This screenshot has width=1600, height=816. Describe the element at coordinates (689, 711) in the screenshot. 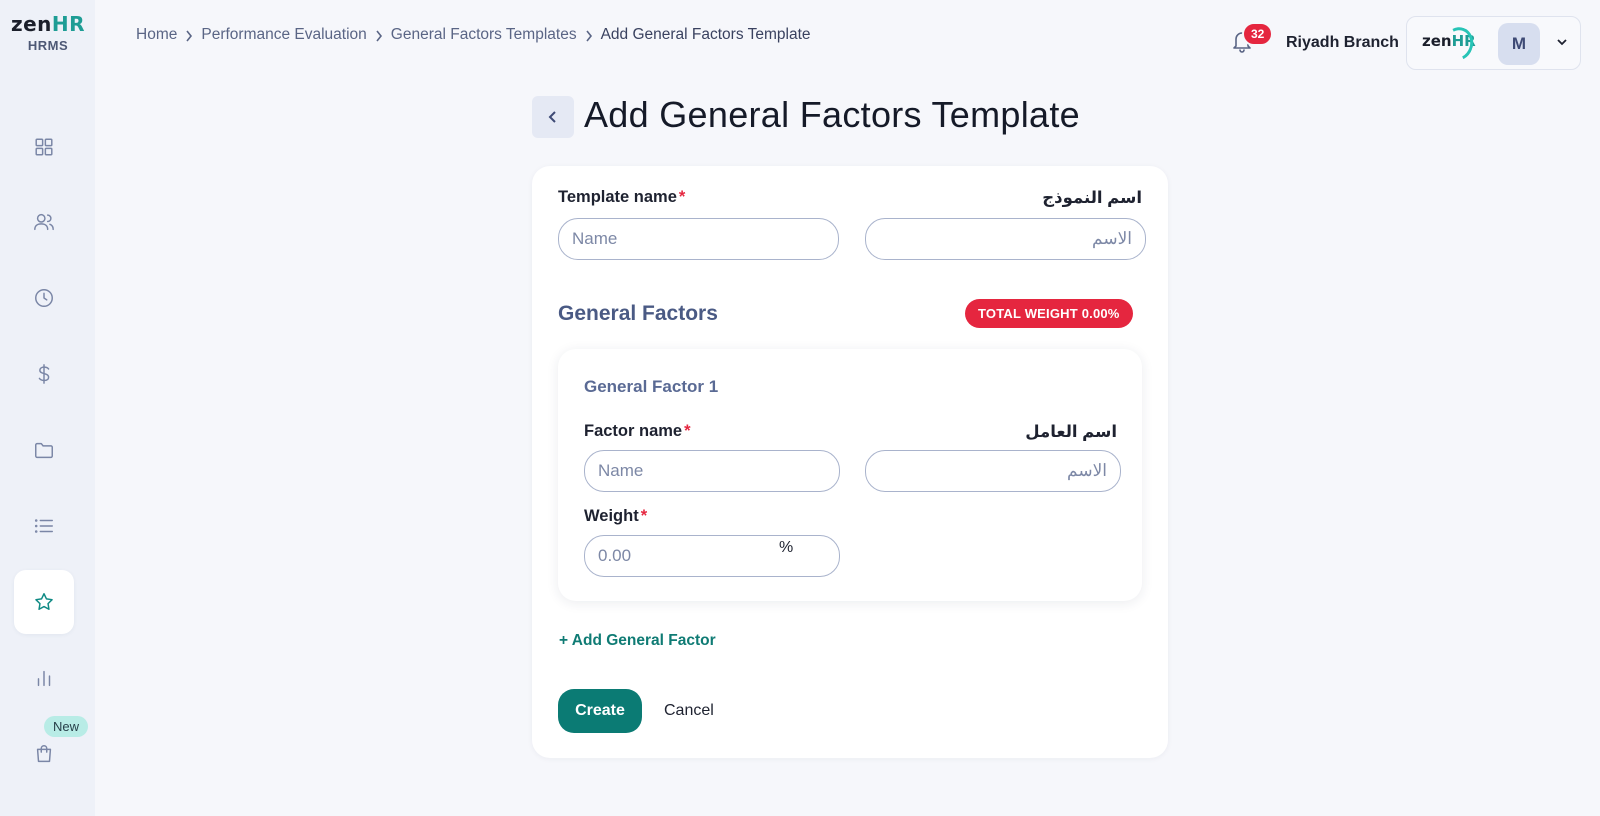

I see `cancel-button: Cancel` at that location.